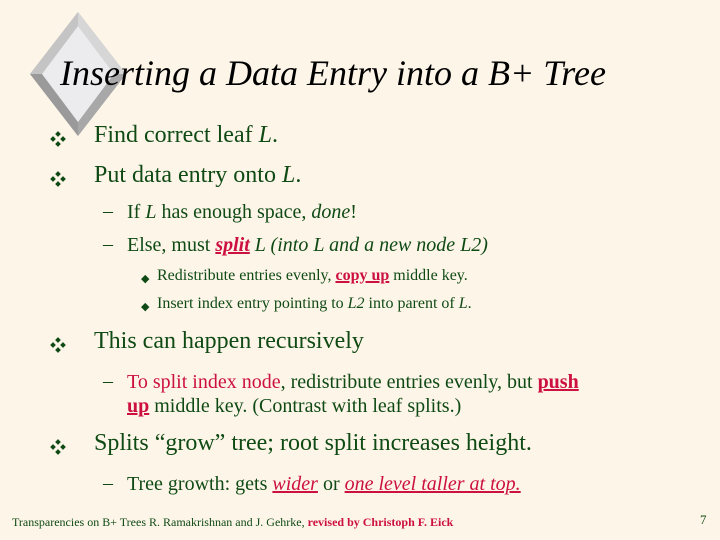  I want to click on text: or, so click(331, 484).